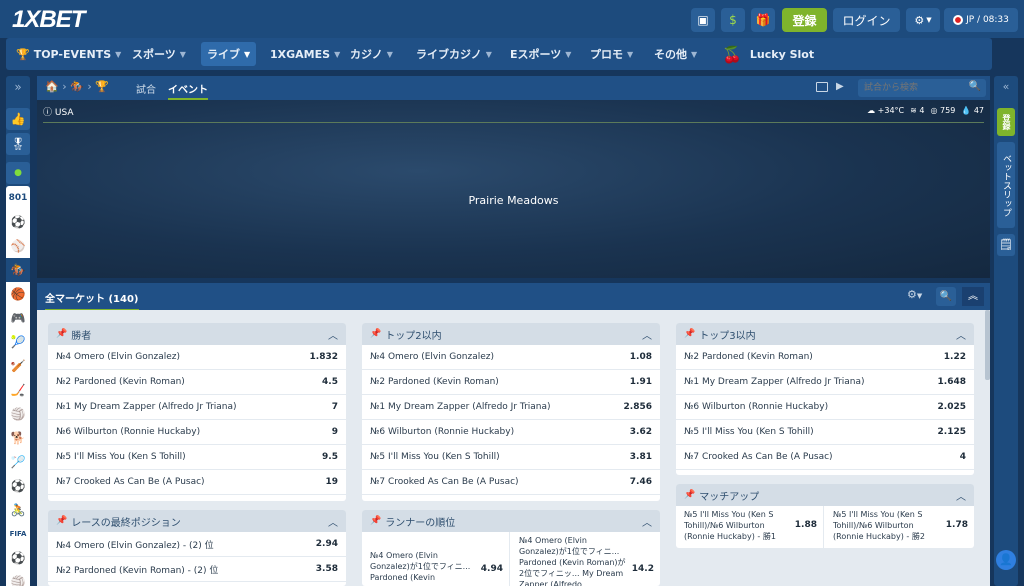  What do you see at coordinates (825, 334) in the screenshot?
I see `card-header: 📌 トップ3以内 ︿` at bounding box center [825, 334].